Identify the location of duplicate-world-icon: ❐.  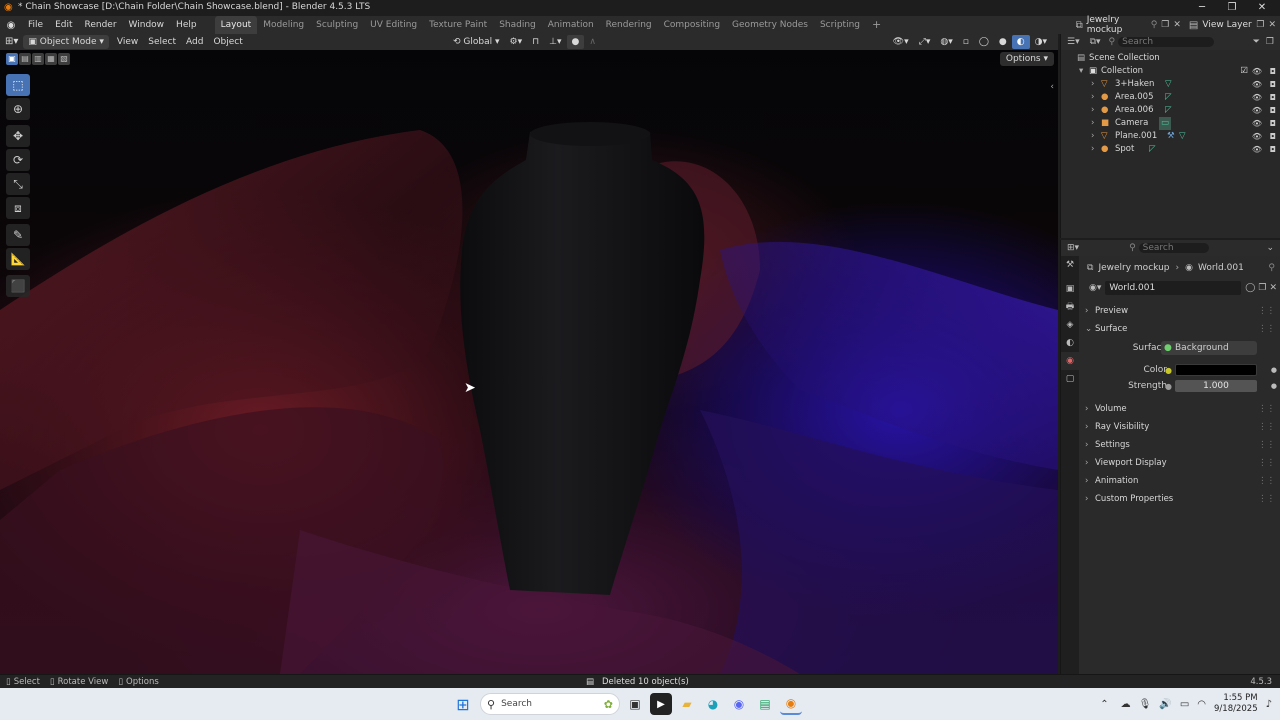
(1262, 288).